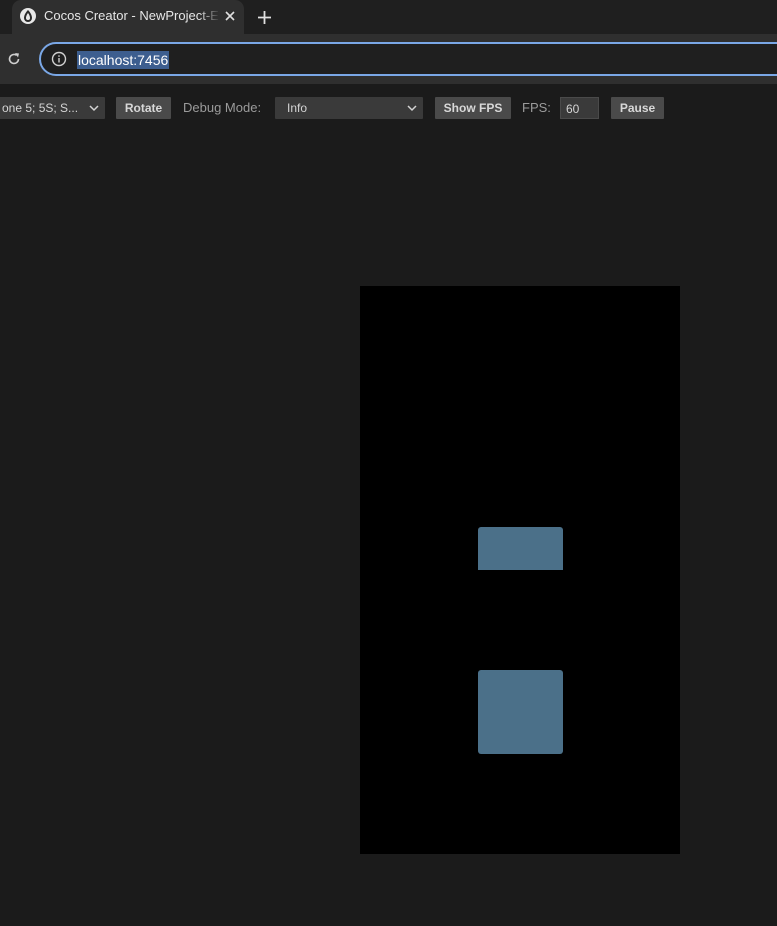  I want to click on plus-icon, so click(264, 17).